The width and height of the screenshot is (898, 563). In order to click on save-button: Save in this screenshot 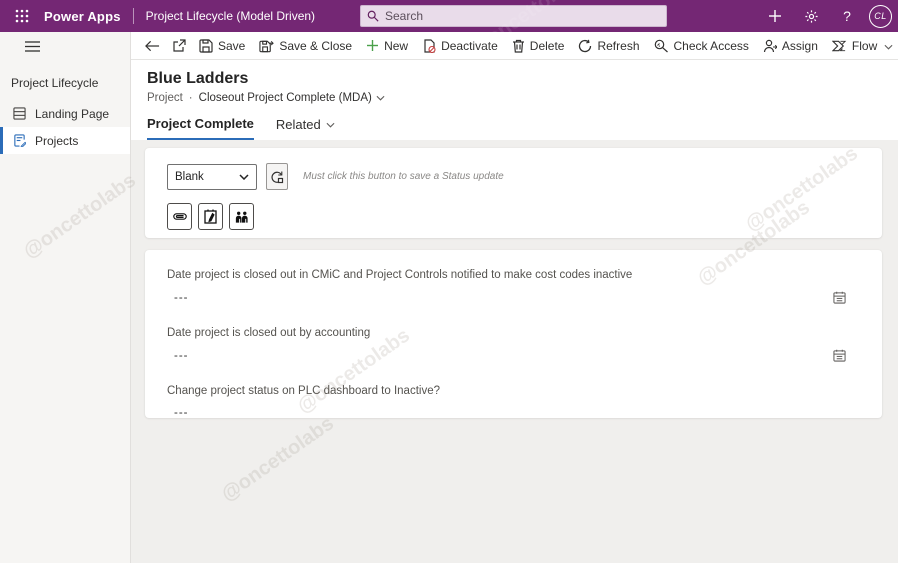, I will do `click(222, 46)`.